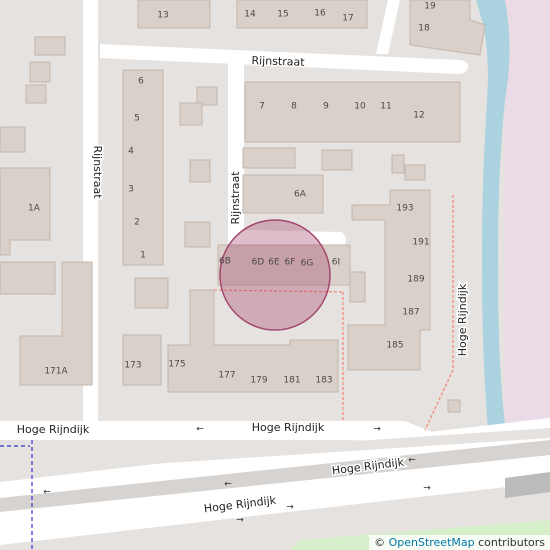 This screenshot has height=550, width=550. Describe the element at coordinates (137, 119) in the screenshot. I see `house-number: 5` at that location.